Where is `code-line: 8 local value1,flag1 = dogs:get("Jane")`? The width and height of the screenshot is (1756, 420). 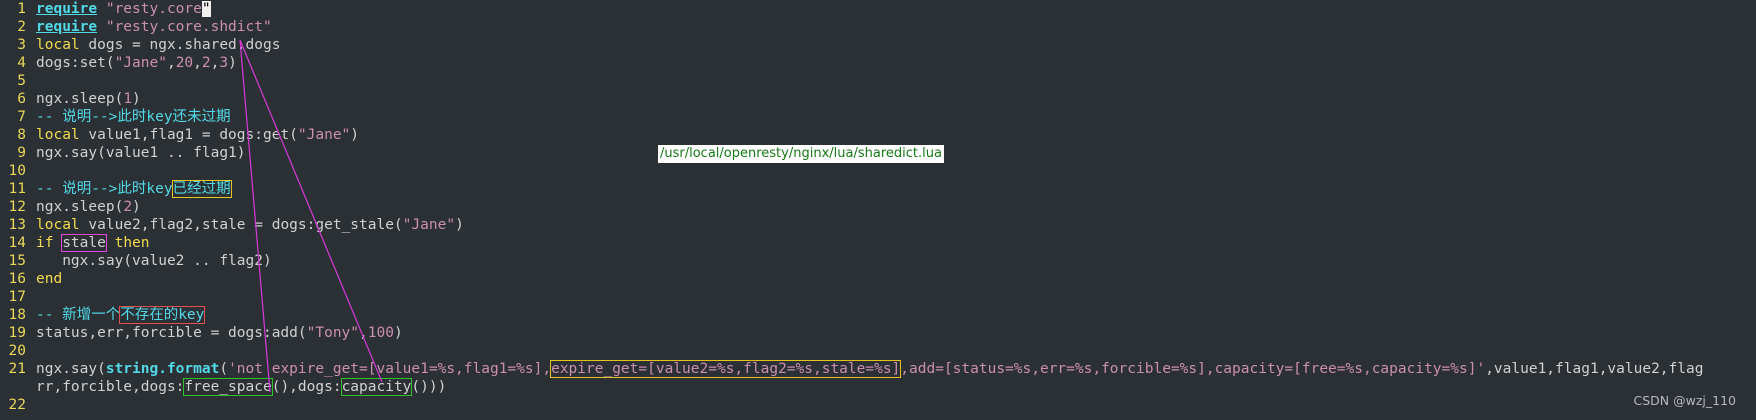 code-line: 8 local value1,flag1 = dogs:get("Jane") is located at coordinates (878, 135).